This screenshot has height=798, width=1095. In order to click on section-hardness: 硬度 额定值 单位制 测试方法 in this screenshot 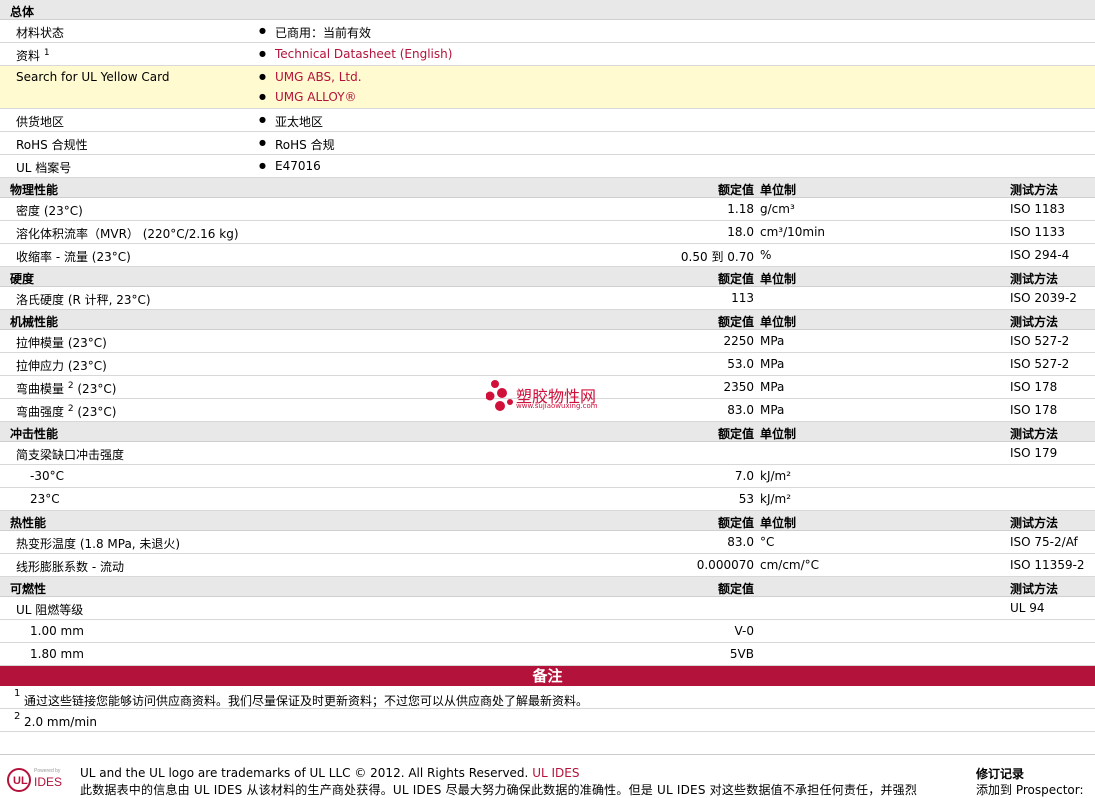, I will do `click(547, 277)`.